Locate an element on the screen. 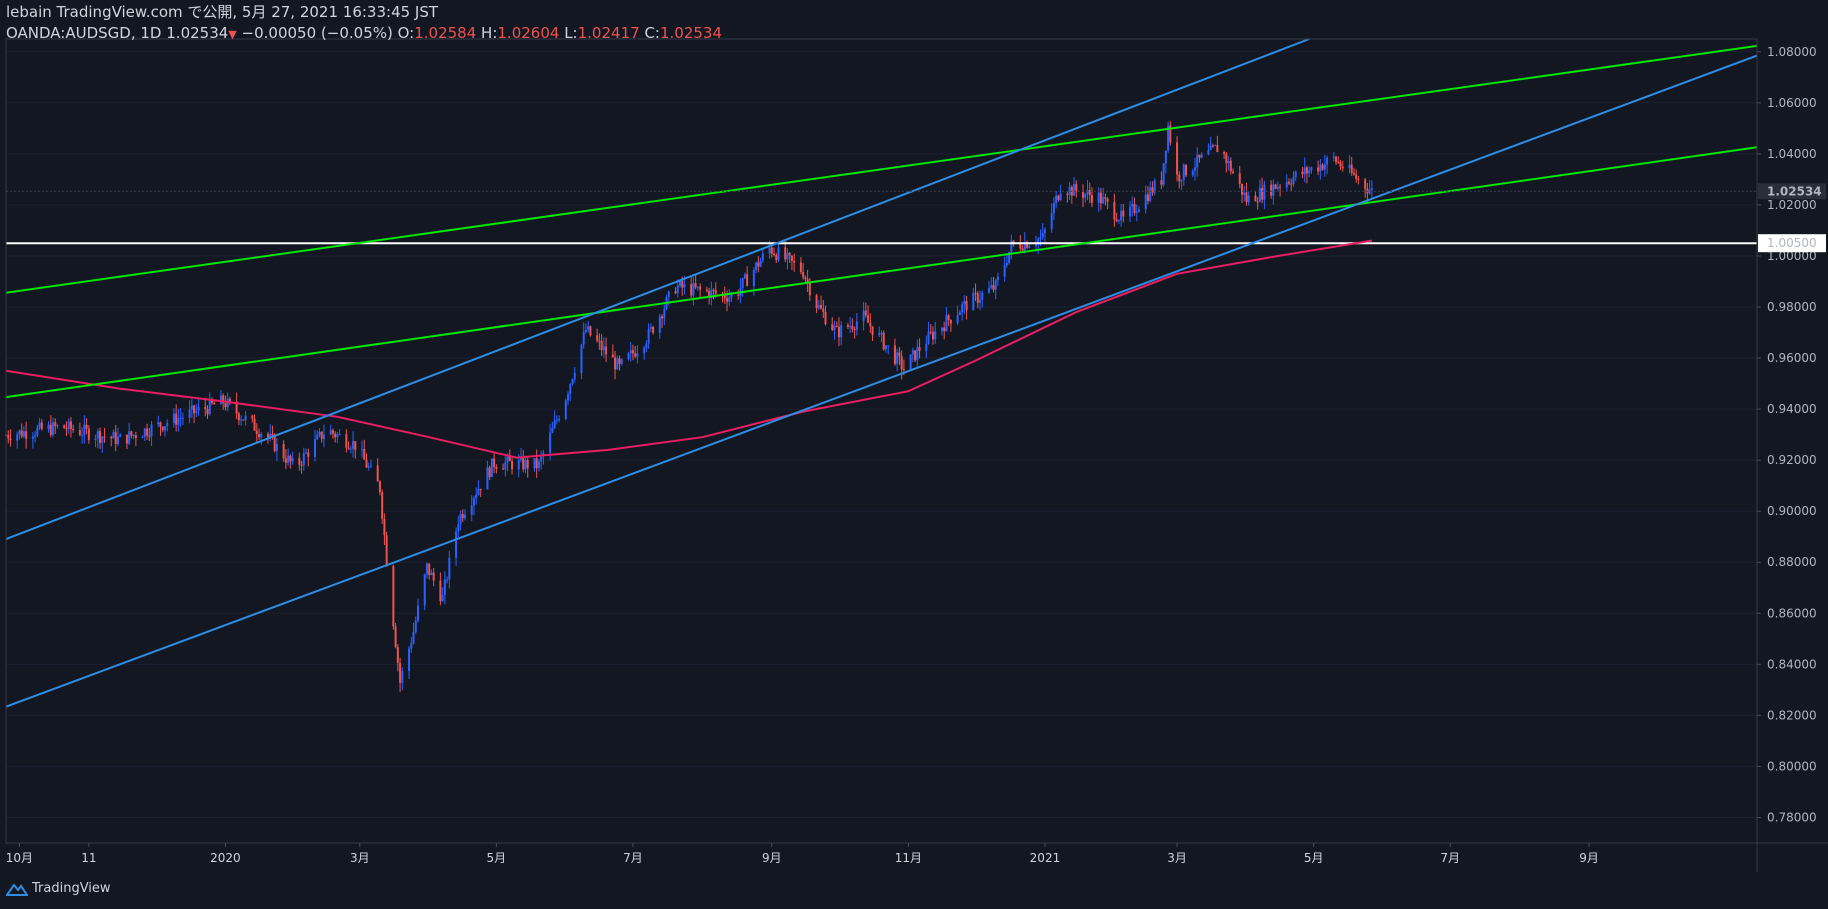  symbol-label: OANDA:AUDSGD, 1D is located at coordinates (83, 33).